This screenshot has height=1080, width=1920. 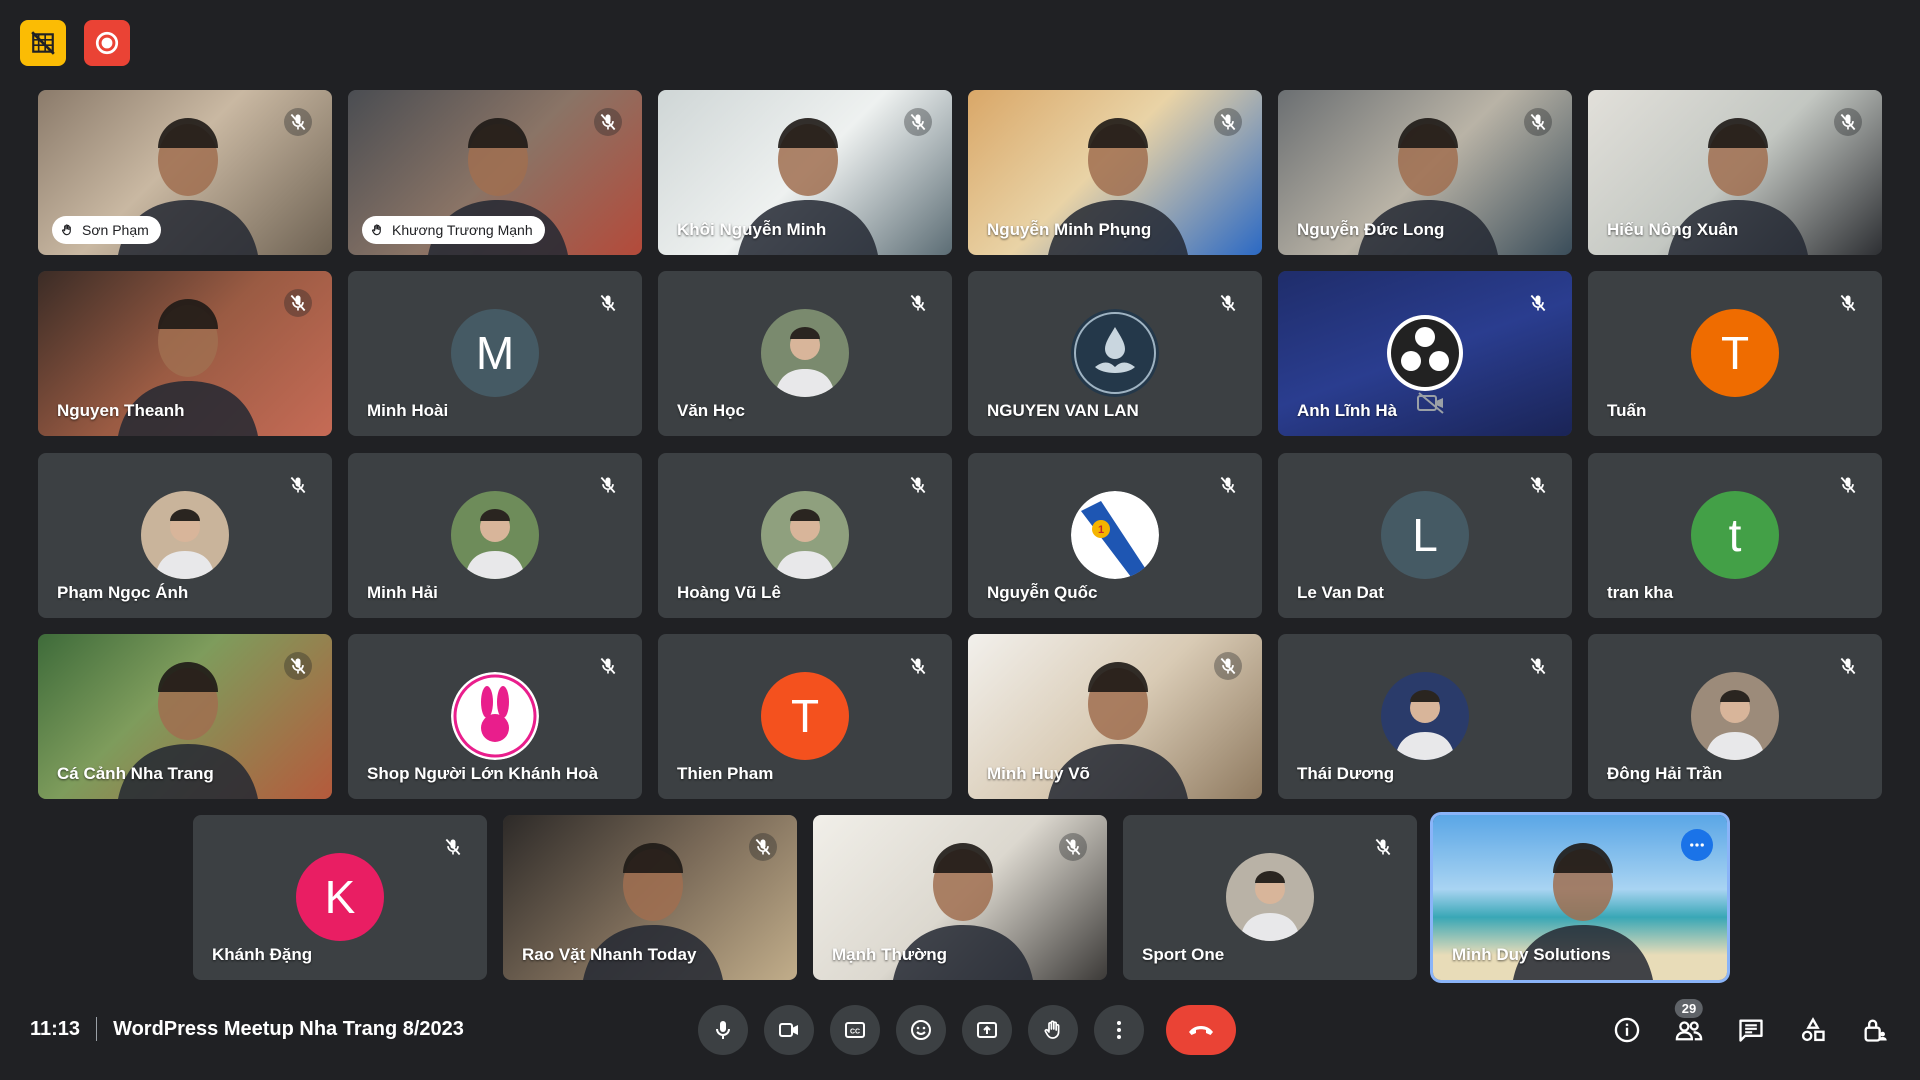 I want to click on participant-count-badge: 29, so click(x=1689, y=1008).